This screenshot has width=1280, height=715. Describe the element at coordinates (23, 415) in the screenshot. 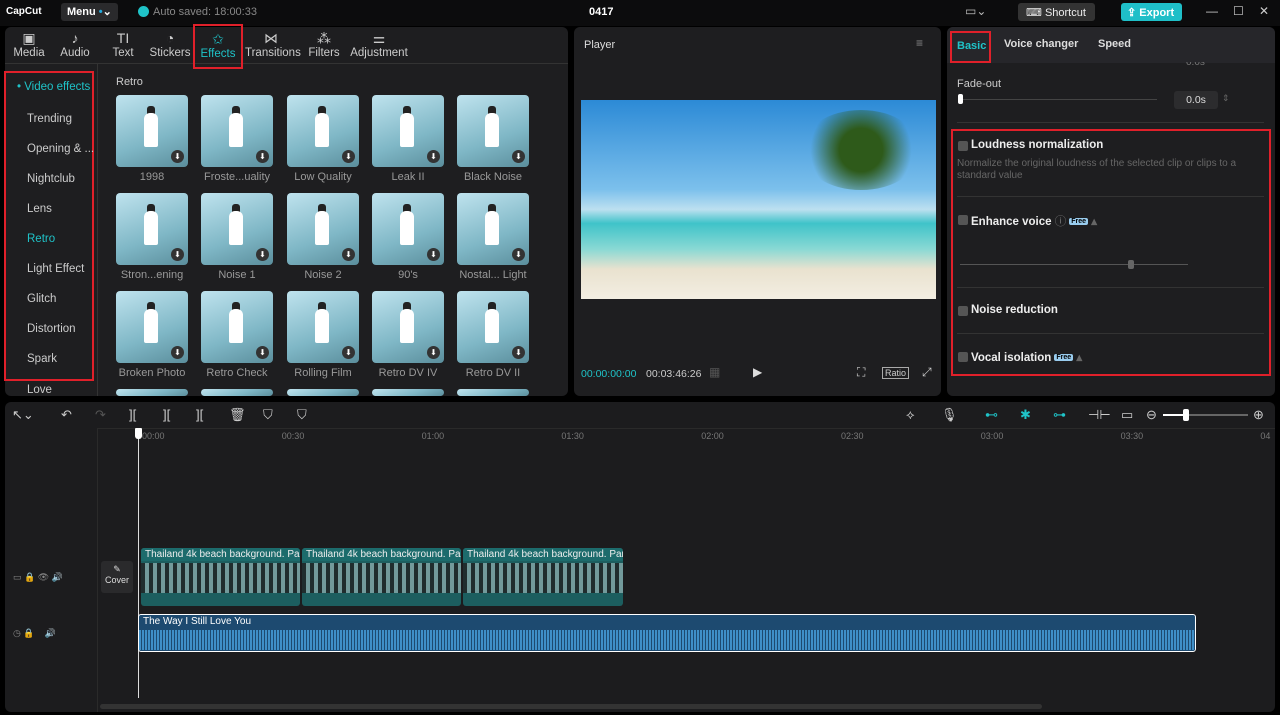

I see `select-tool-icon: ↖⌄` at that location.